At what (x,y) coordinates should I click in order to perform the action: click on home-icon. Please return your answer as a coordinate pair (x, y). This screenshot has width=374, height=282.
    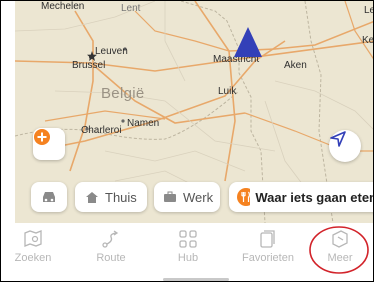
    Looking at the image, I should click on (92, 197).